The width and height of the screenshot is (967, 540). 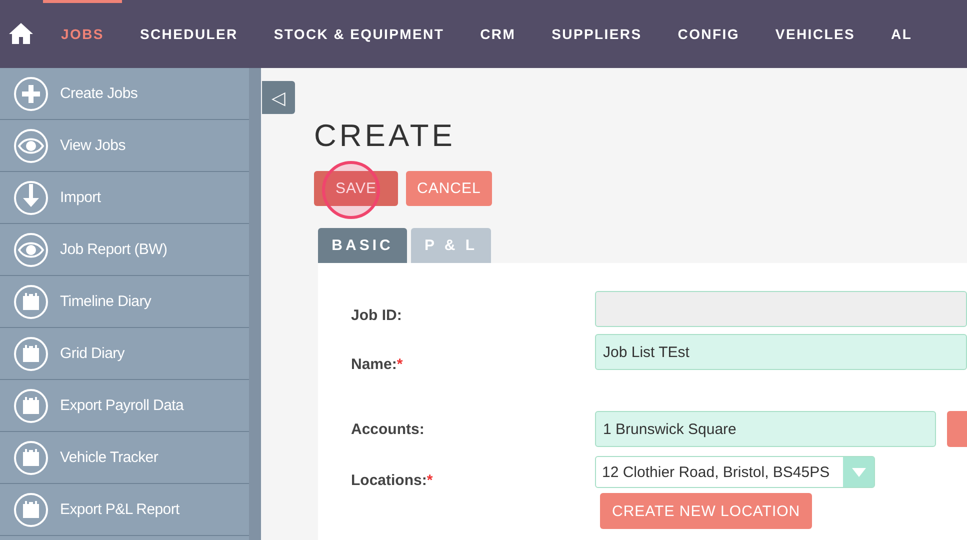 I want to click on location-dropdown: 12 Clothier Road, Bristol, BS45PS, so click(x=735, y=472).